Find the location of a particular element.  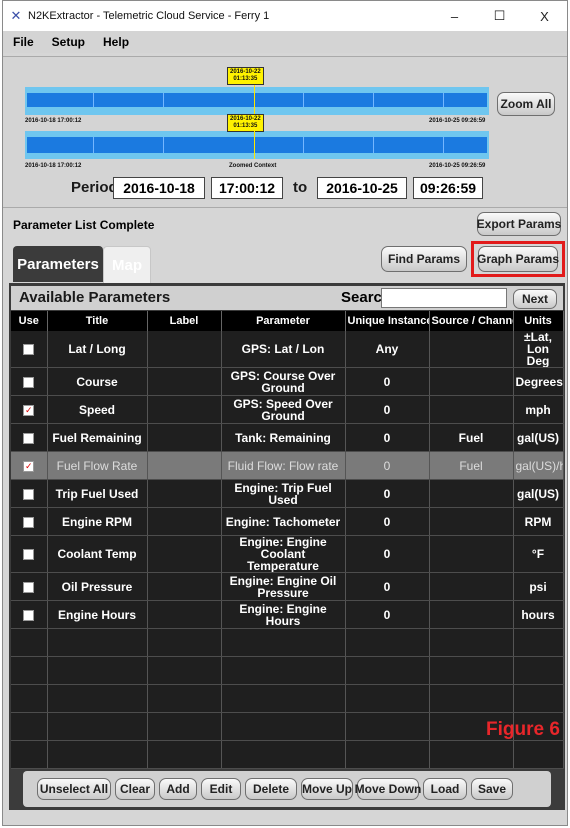

table-row: Course GPS: Course Over Ground 0 Degrees is located at coordinates (287, 381).